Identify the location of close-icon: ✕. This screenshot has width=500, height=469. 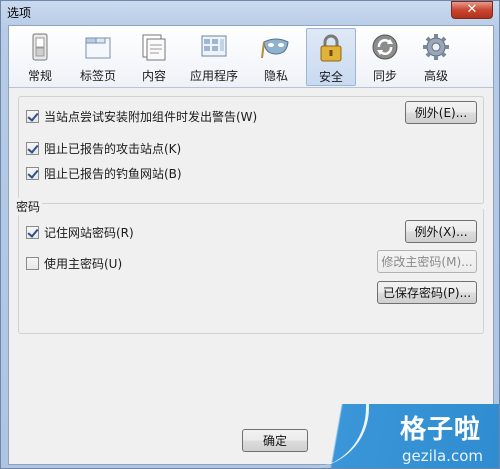
(472, 9).